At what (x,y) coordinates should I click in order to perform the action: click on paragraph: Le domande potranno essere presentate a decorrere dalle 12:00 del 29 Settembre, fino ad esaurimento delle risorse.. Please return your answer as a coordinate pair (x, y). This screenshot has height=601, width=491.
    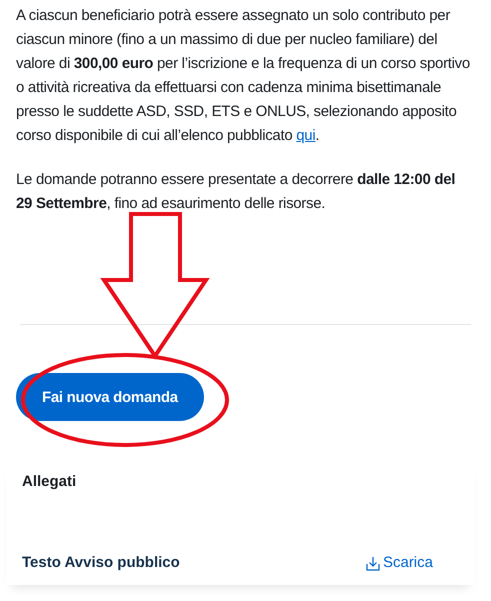
    Looking at the image, I should click on (236, 192).